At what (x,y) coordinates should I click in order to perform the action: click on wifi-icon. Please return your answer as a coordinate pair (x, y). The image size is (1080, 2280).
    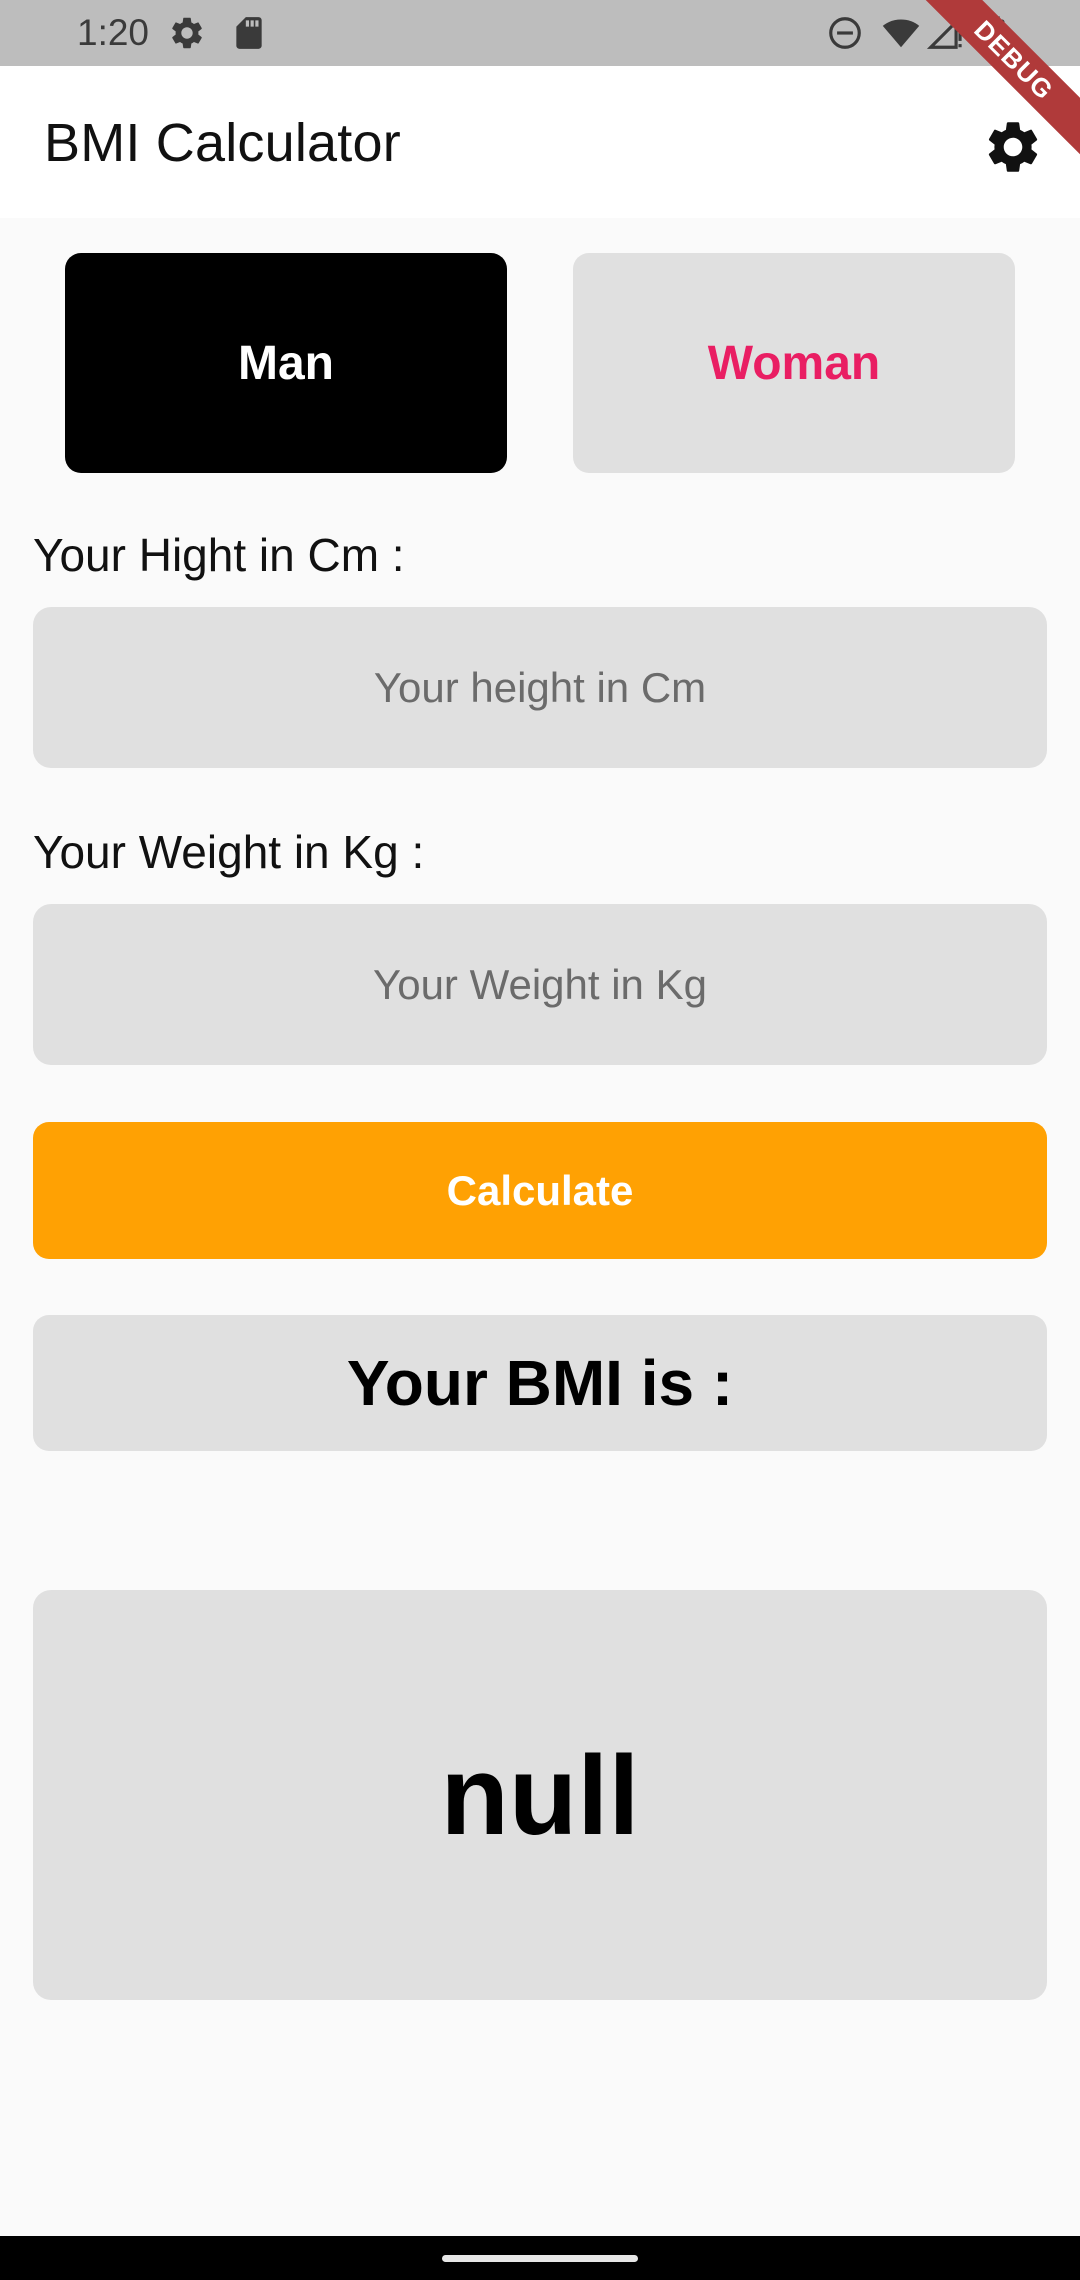
    Looking at the image, I should click on (901, 33).